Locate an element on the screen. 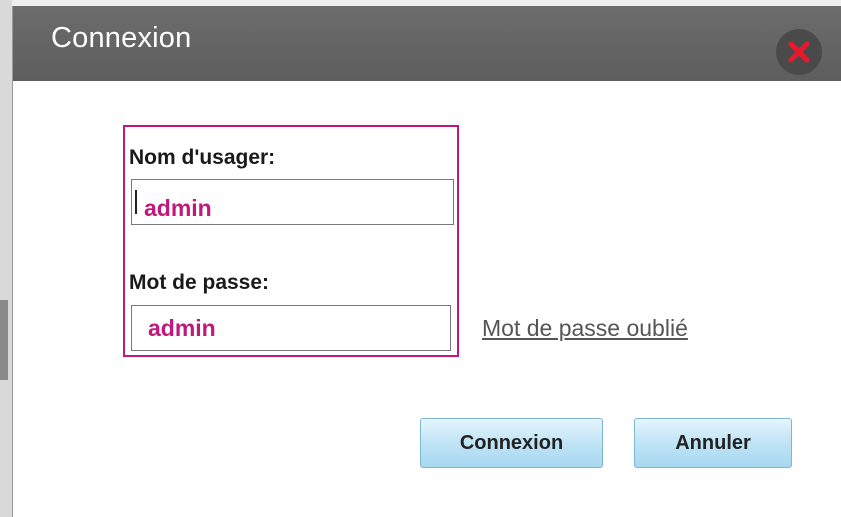  close-button is located at coordinates (799, 52).